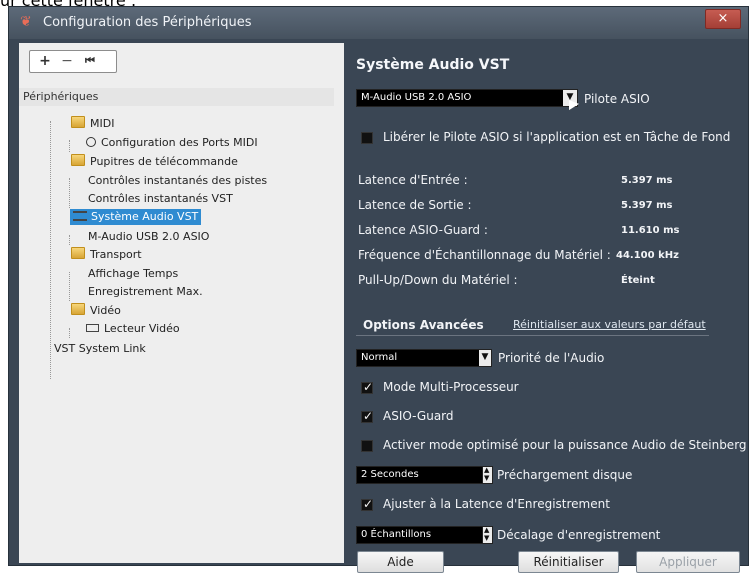  I want to click on record-offset-field: 0 Échantillons, so click(419, 535).